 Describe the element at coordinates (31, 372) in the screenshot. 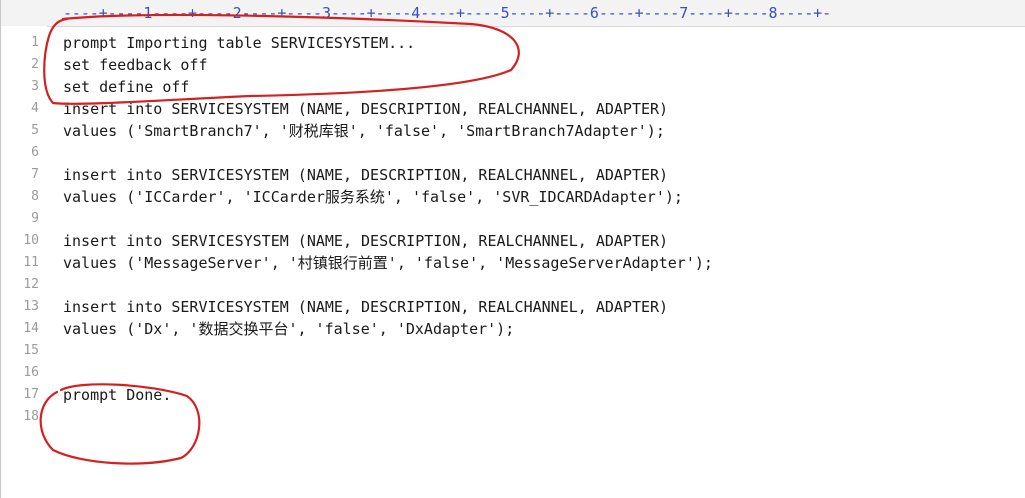

I see `line-number: 16` at that location.